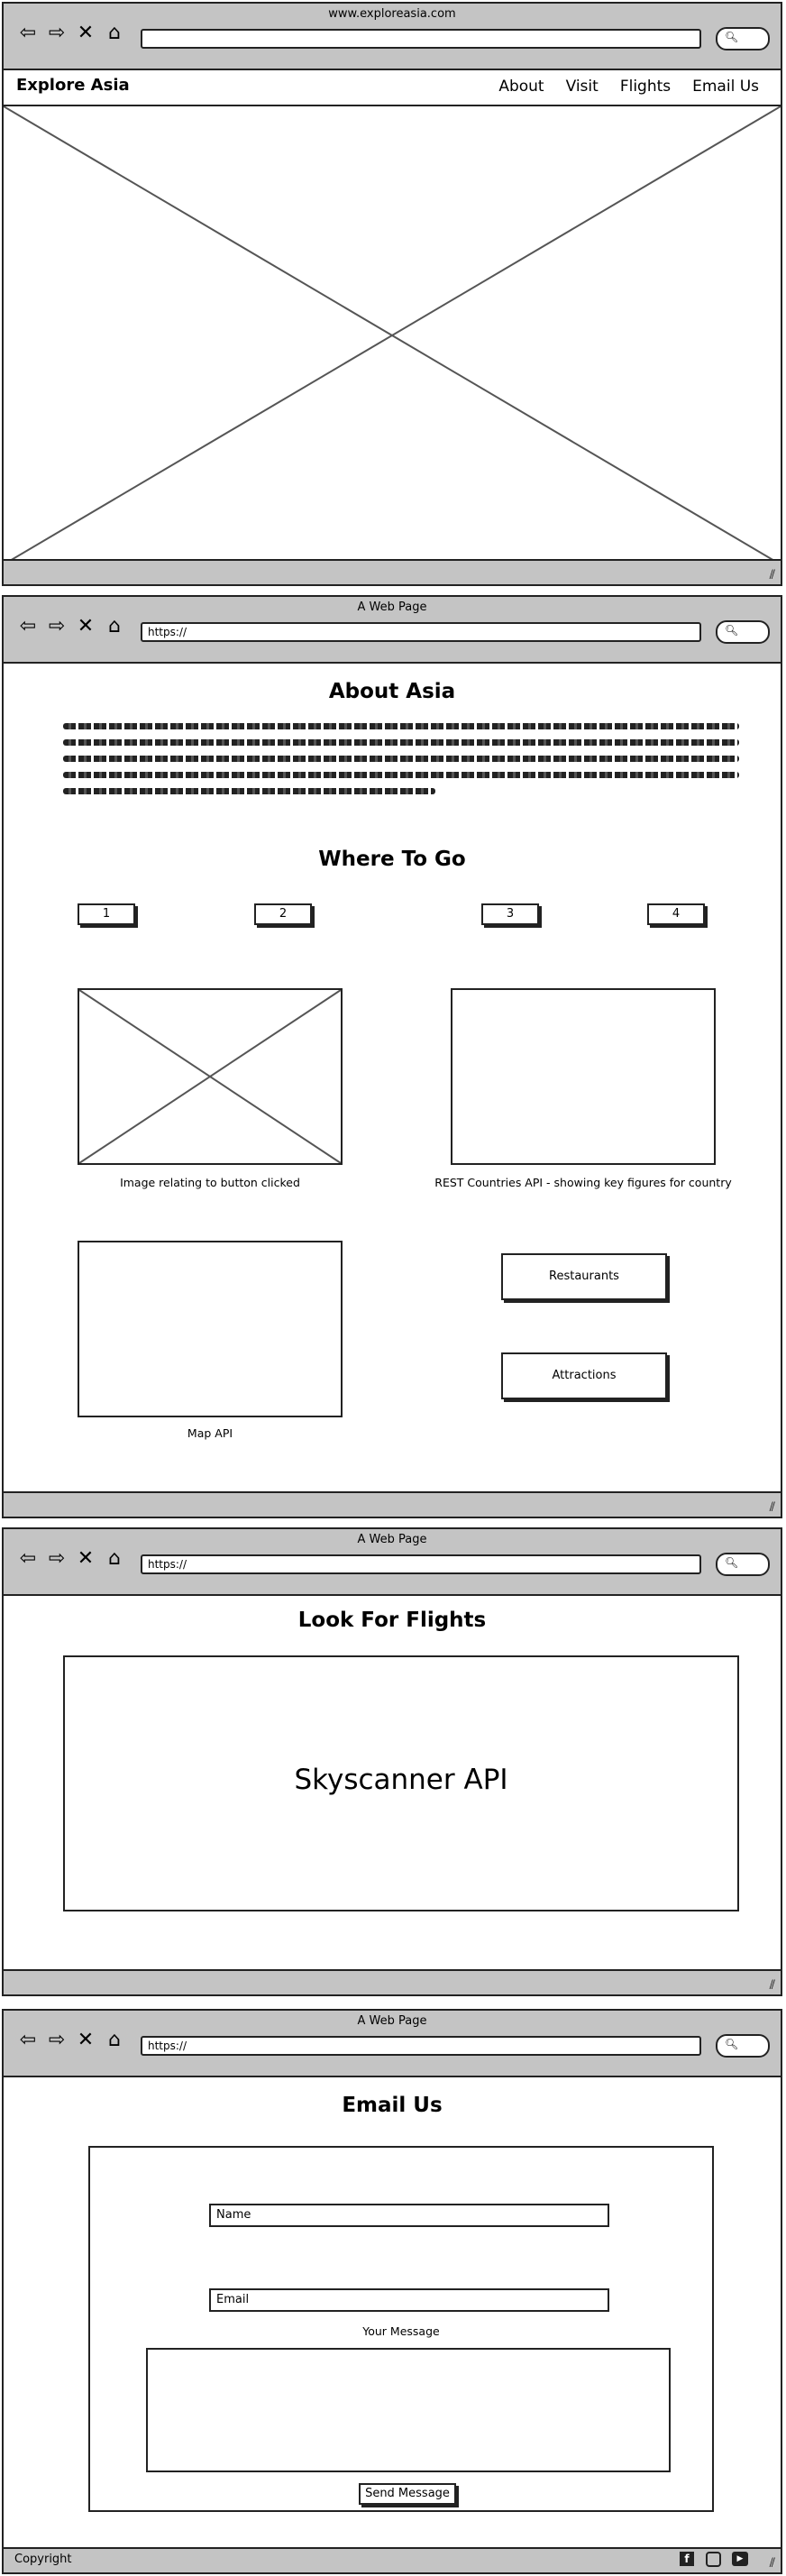 The width and height of the screenshot is (786, 2576). Describe the element at coordinates (521, 87) in the screenshot. I see `nav-link-about: About` at that location.